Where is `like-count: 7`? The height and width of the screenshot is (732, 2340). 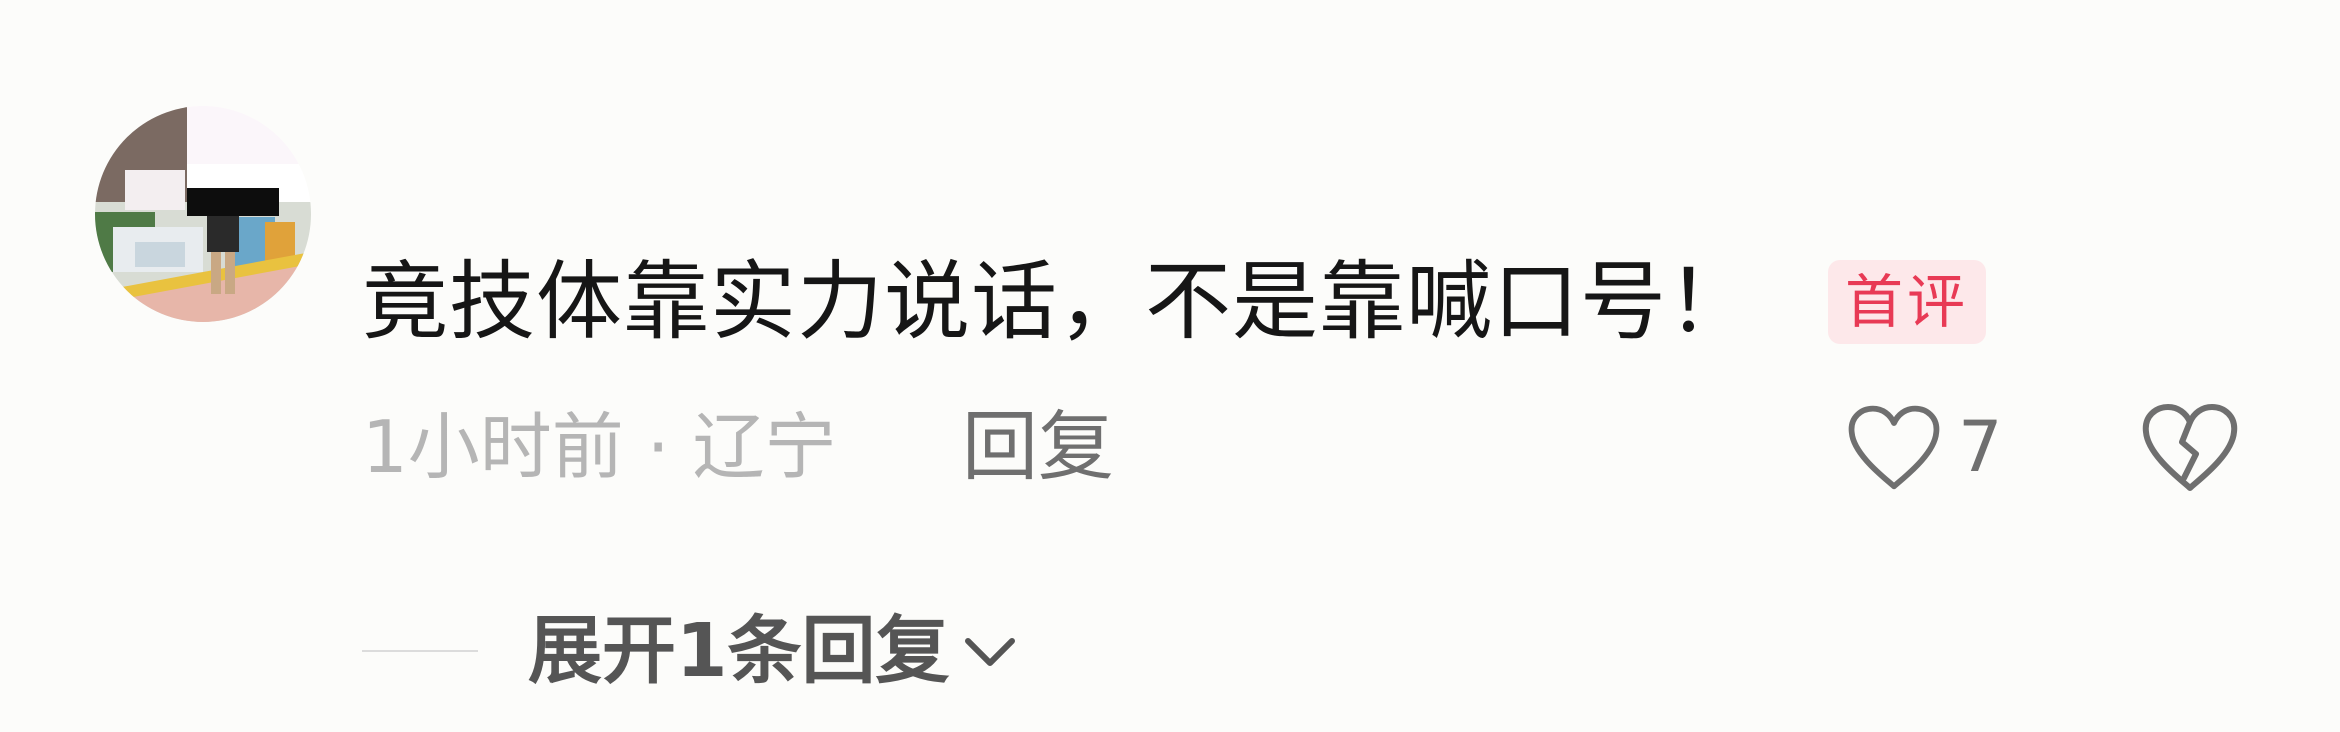
like-count: 7 is located at coordinates (1980, 447).